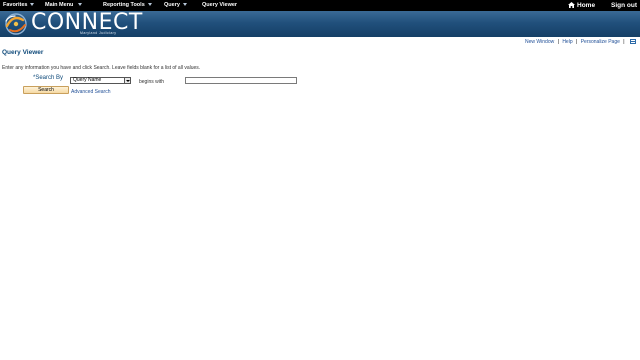 Image resolution: width=640 pixels, height=360 pixels. I want to click on nav-query-viewer: Query Viewer, so click(219, 5).